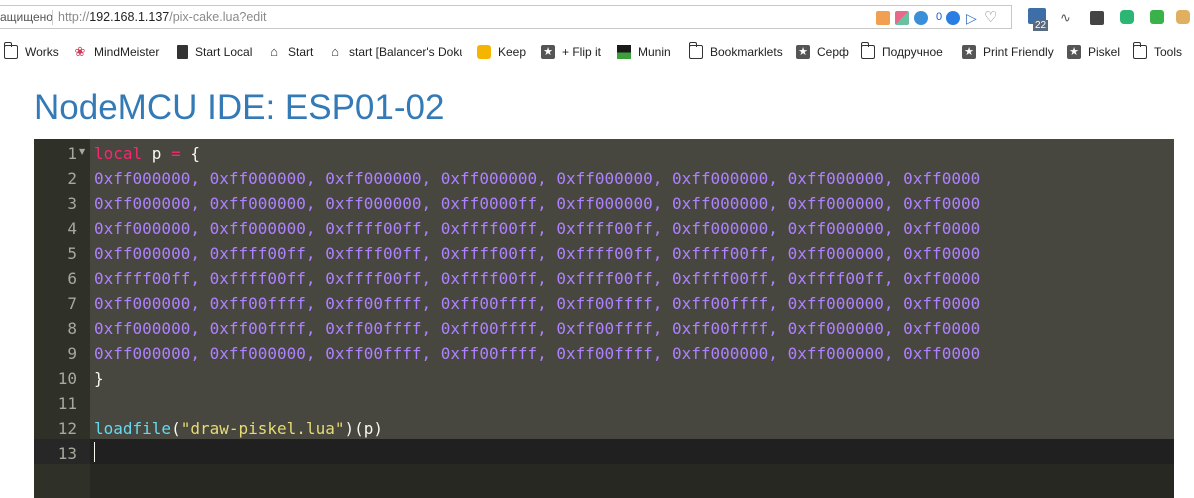  What do you see at coordinates (190, 153) in the screenshot?
I see `brace-token: {` at bounding box center [190, 153].